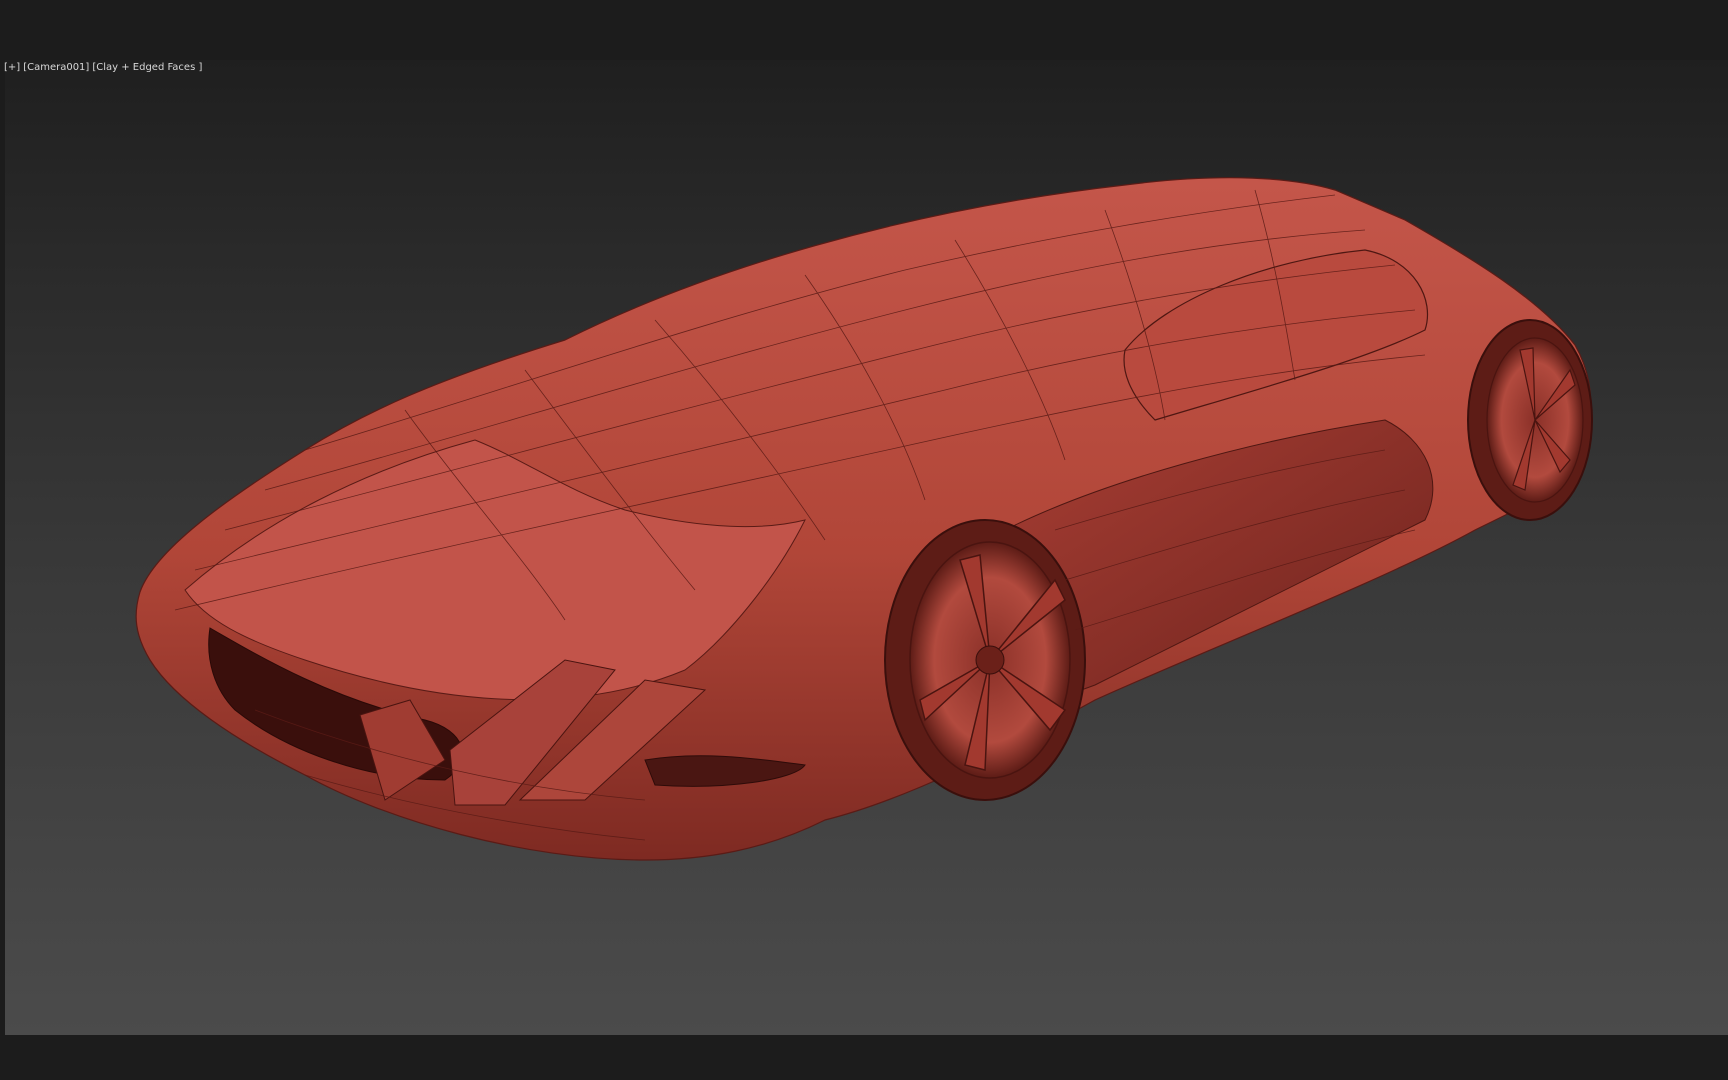  Describe the element at coordinates (864, 30) in the screenshot. I see `top-bar` at that location.